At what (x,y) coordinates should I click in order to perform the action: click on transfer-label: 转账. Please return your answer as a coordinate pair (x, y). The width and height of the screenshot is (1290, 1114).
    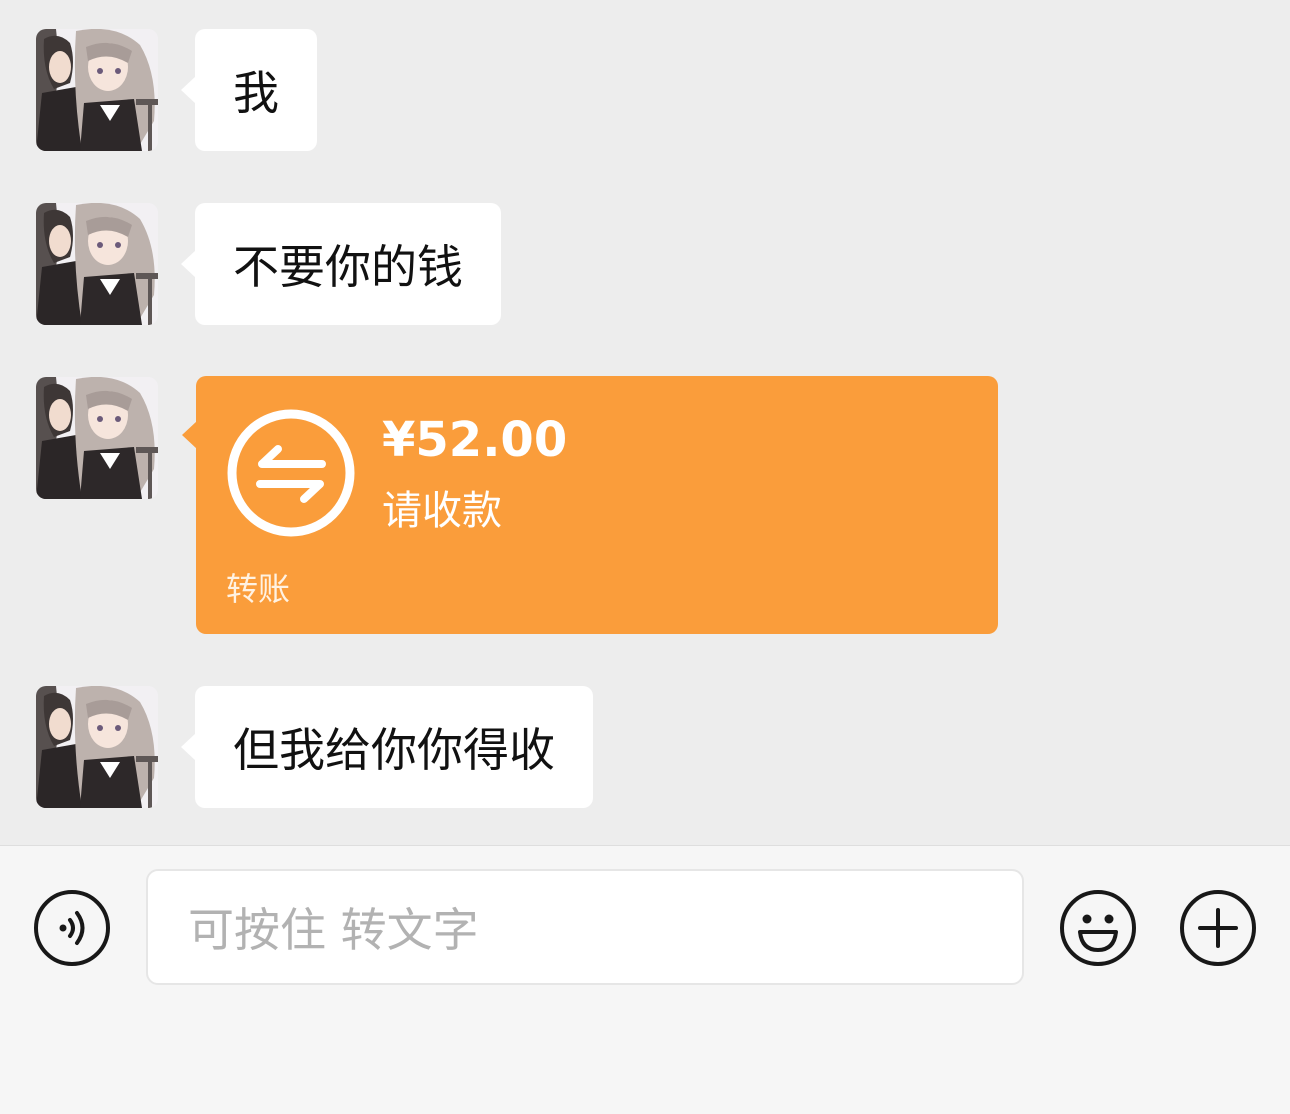
    Looking at the image, I should click on (258, 589).